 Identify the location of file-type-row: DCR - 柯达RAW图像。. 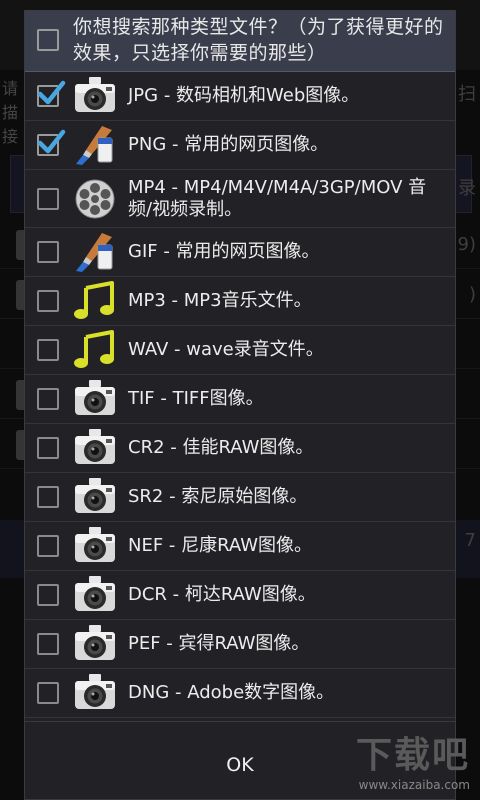
(240, 595).